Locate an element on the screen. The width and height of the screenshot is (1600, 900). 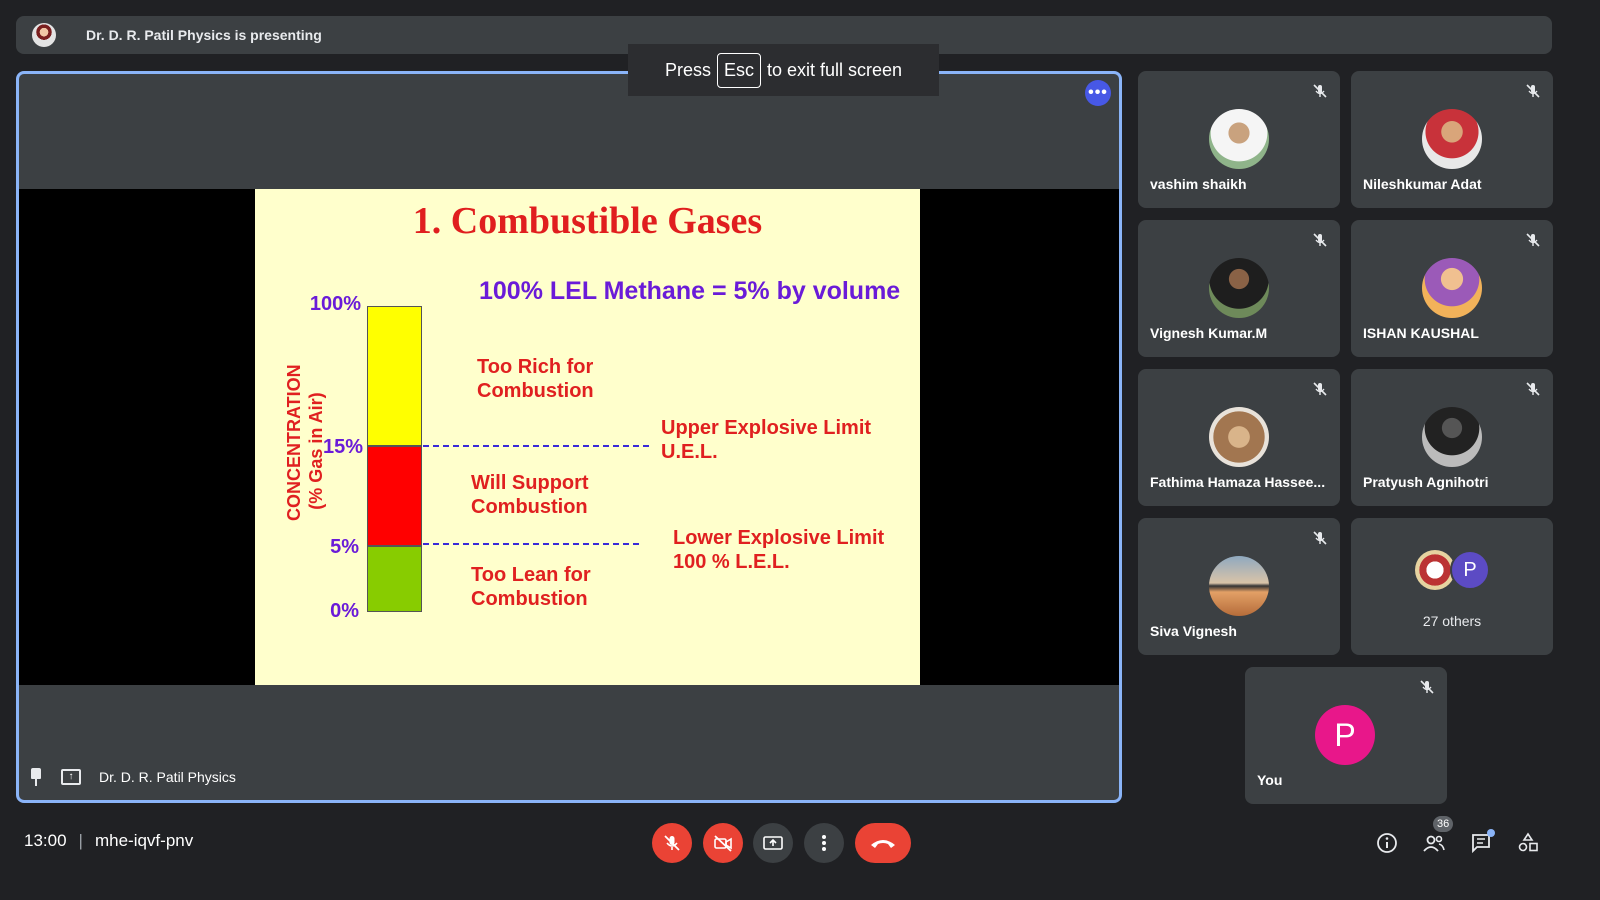
pct-0: 0% is located at coordinates (344, 611).